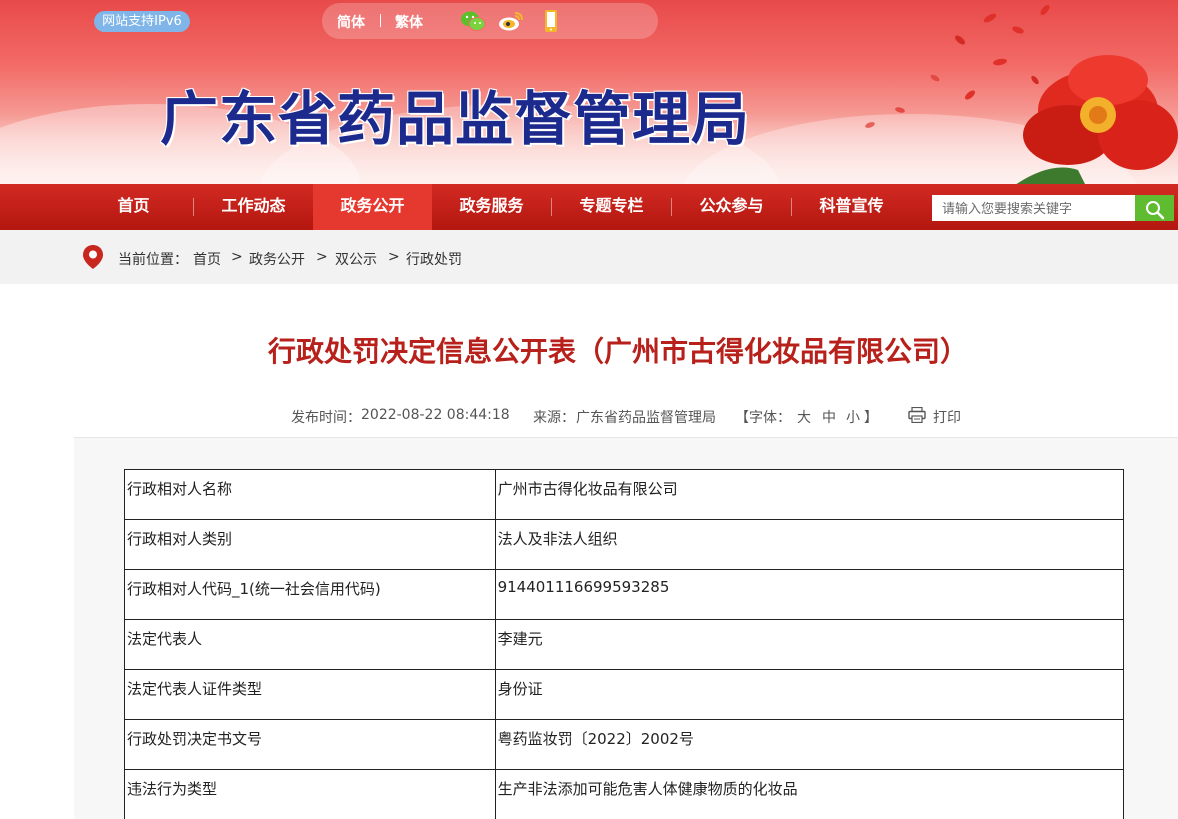 The width and height of the screenshot is (1178, 819). What do you see at coordinates (326, 418) in the screenshot?
I see `publish-time-label: 发布时间：` at bounding box center [326, 418].